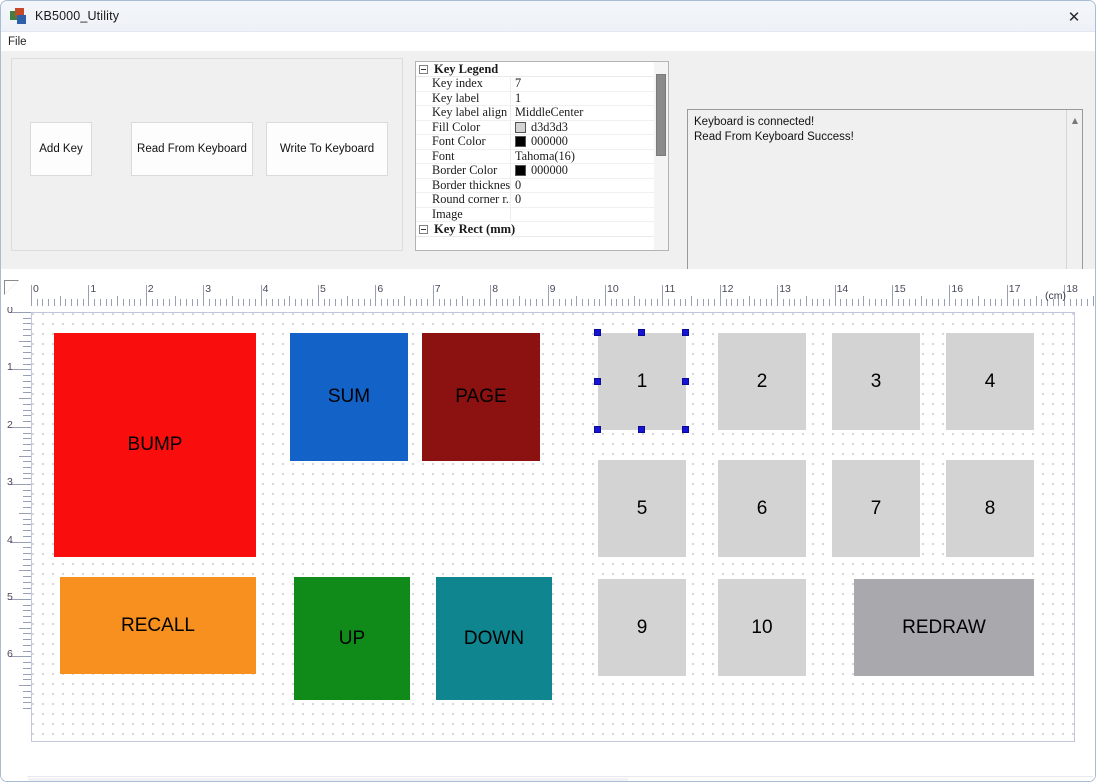 Image resolution: width=1096 pixels, height=782 pixels. What do you see at coordinates (990, 381) in the screenshot?
I see `canvas-key: 4` at bounding box center [990, 381].